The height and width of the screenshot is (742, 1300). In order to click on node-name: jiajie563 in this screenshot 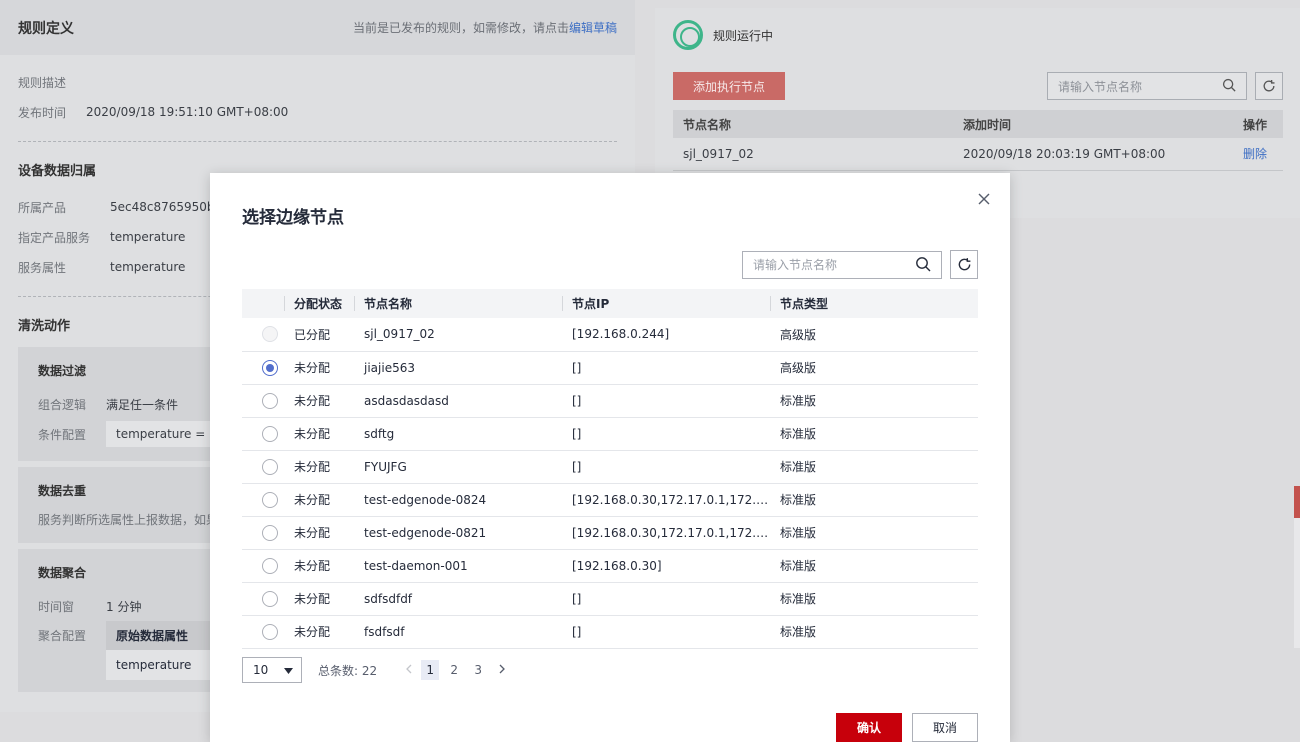, I will do `click(458, 368)`.